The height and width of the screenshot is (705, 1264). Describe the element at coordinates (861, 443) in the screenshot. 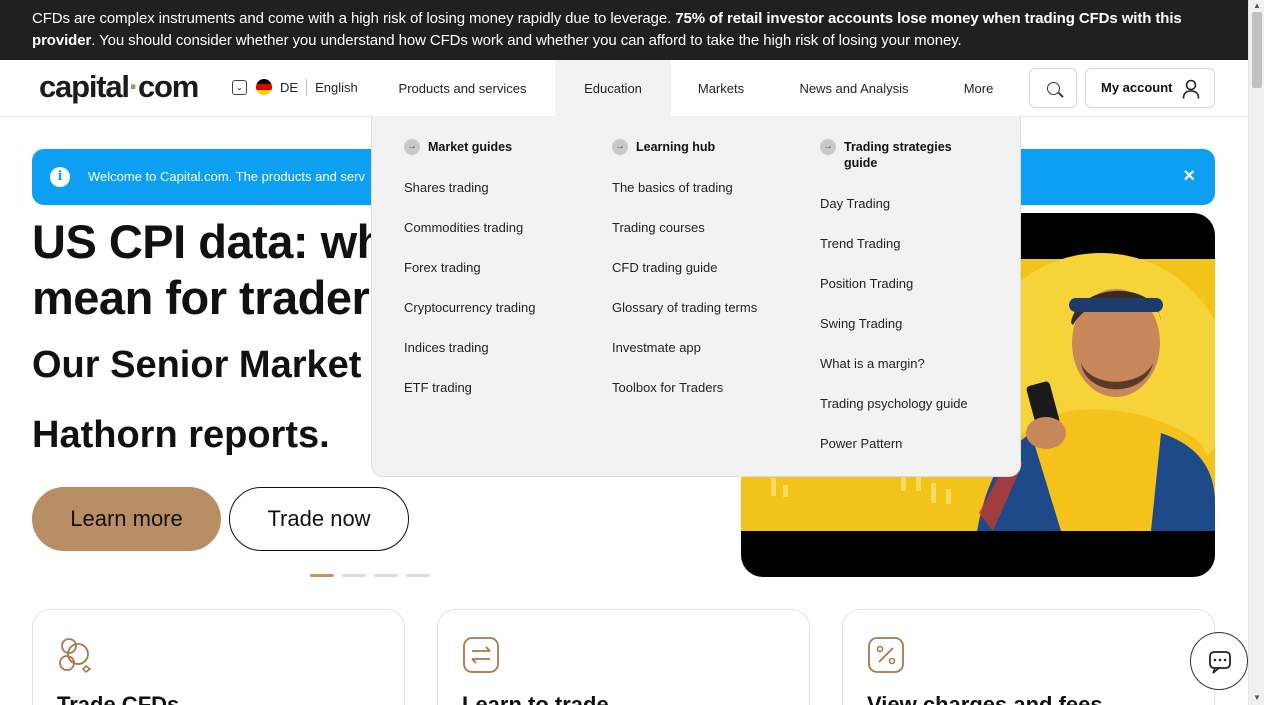

I see `menu-link-power-pattern: Power Pattern` at that location.